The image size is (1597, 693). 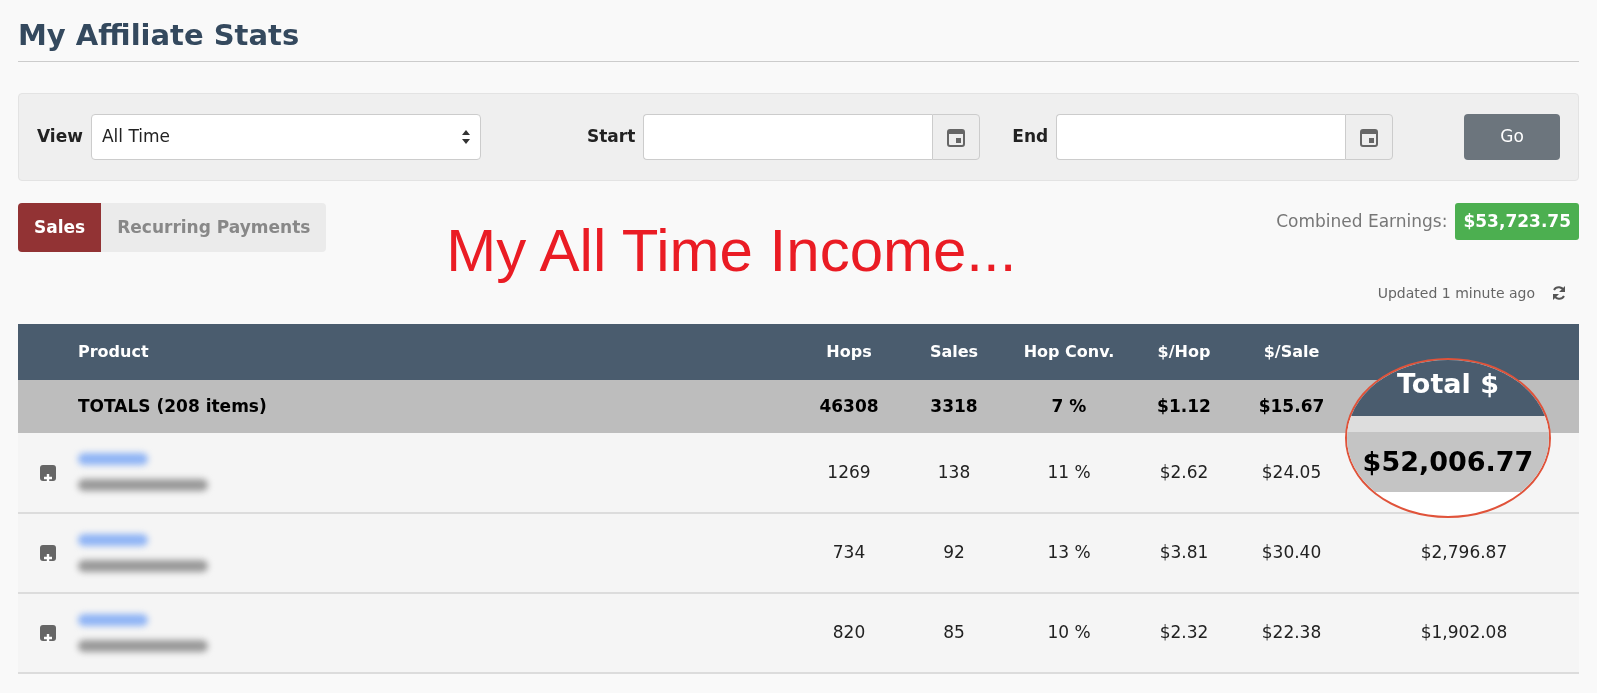 What do you see at coordinates (1184, 632) in the screenshot?
I see `table-cell: $2.32` at bounding box center [1184, 632].